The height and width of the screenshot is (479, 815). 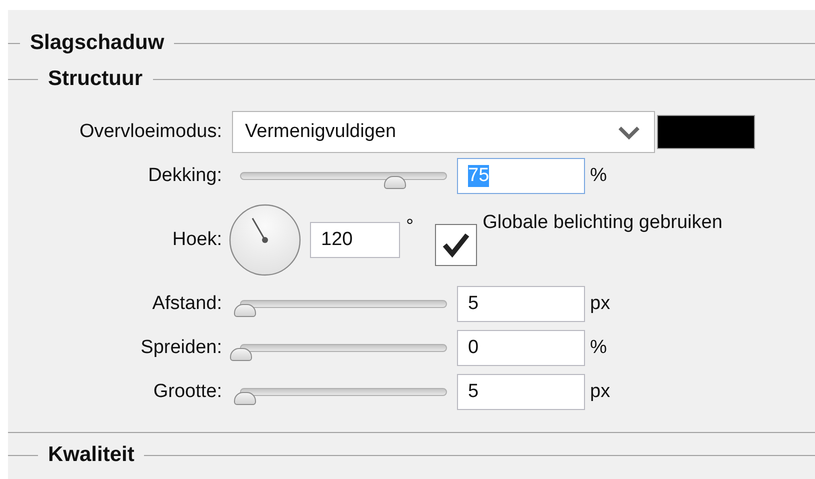 What do you see at coordinates (629, 132) in the screenshot?
I see `chevron-down-icon` at bounding box center [629, 132].